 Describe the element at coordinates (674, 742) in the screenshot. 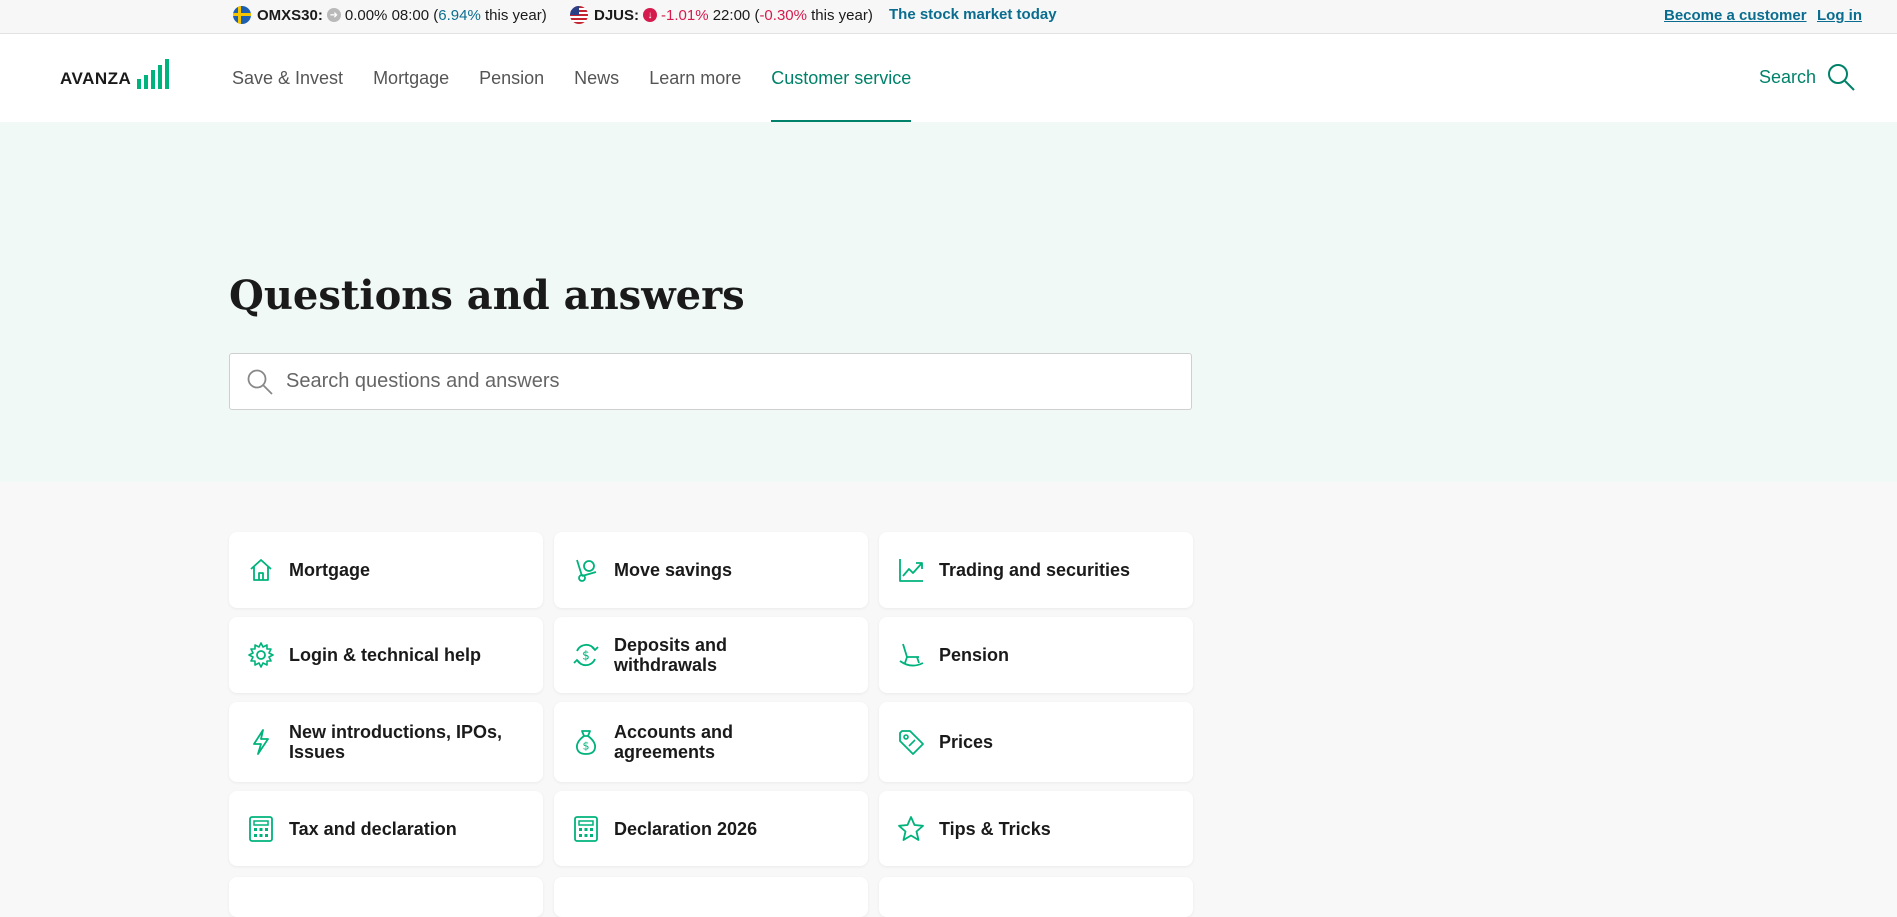

I see `category-label: Accounts and agreements` at that location.